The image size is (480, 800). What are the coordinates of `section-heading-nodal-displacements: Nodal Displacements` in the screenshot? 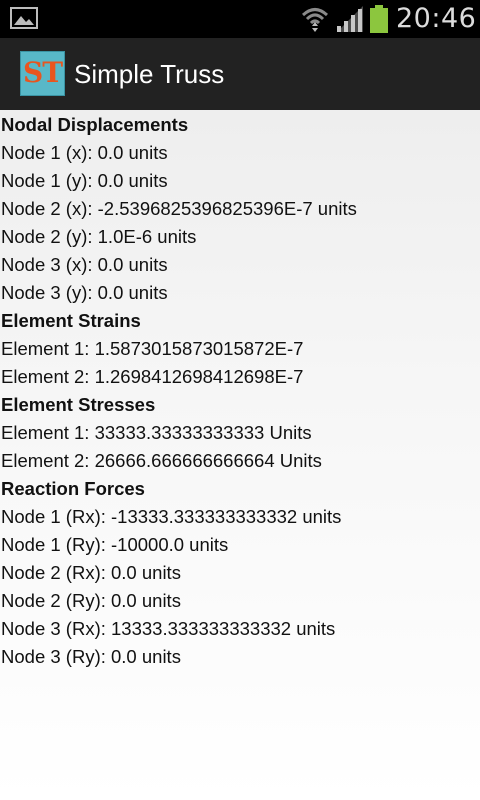 It's located at (95, 124).